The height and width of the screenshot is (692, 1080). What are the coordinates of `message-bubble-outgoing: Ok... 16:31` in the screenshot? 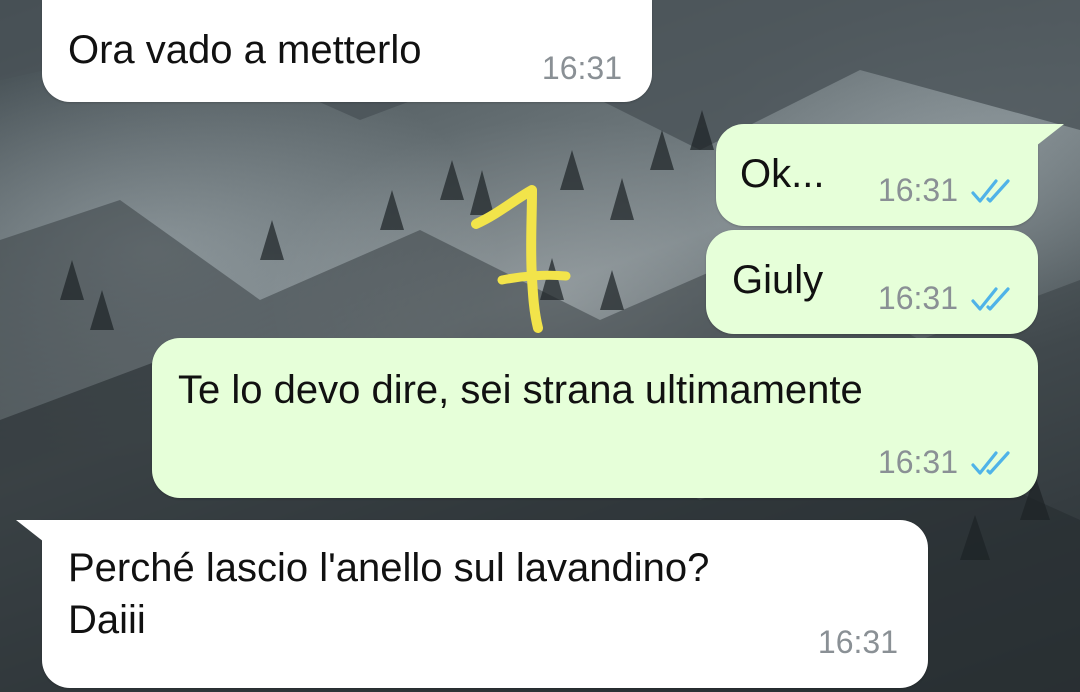 It's located at (890, 175).